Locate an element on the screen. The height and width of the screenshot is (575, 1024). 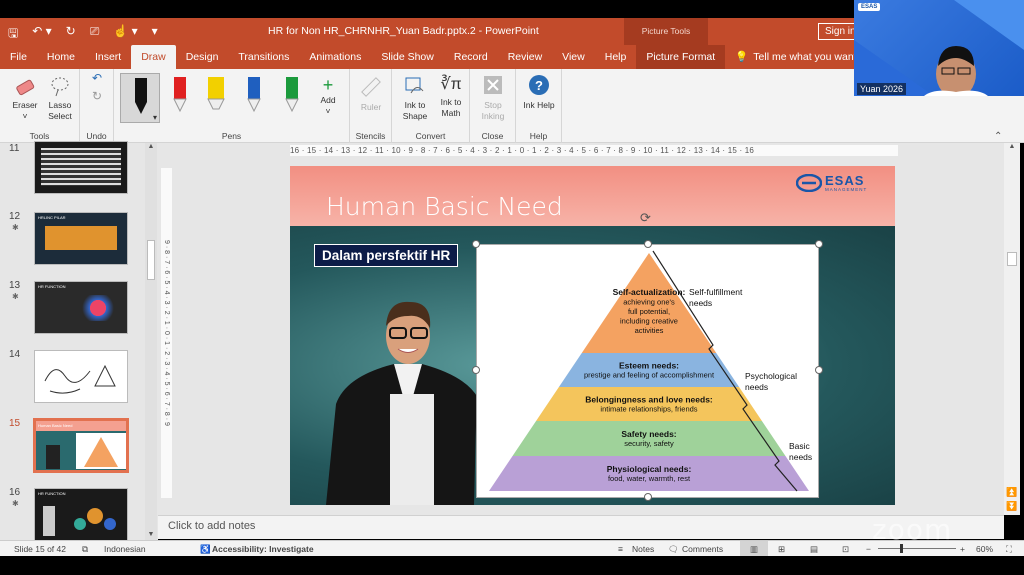
thumb-circles is located at coordinates (79, 521).